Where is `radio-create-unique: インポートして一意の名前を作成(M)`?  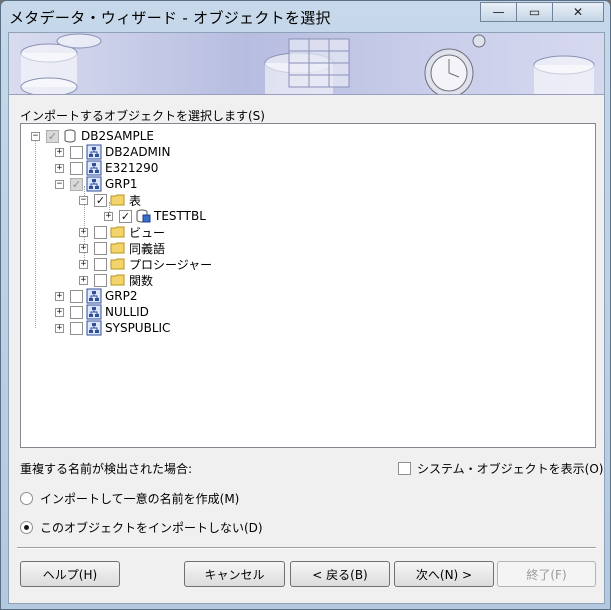
radio-create-unique: インポートして一意の名前を作成(M) is located at coordinates (129, 498).